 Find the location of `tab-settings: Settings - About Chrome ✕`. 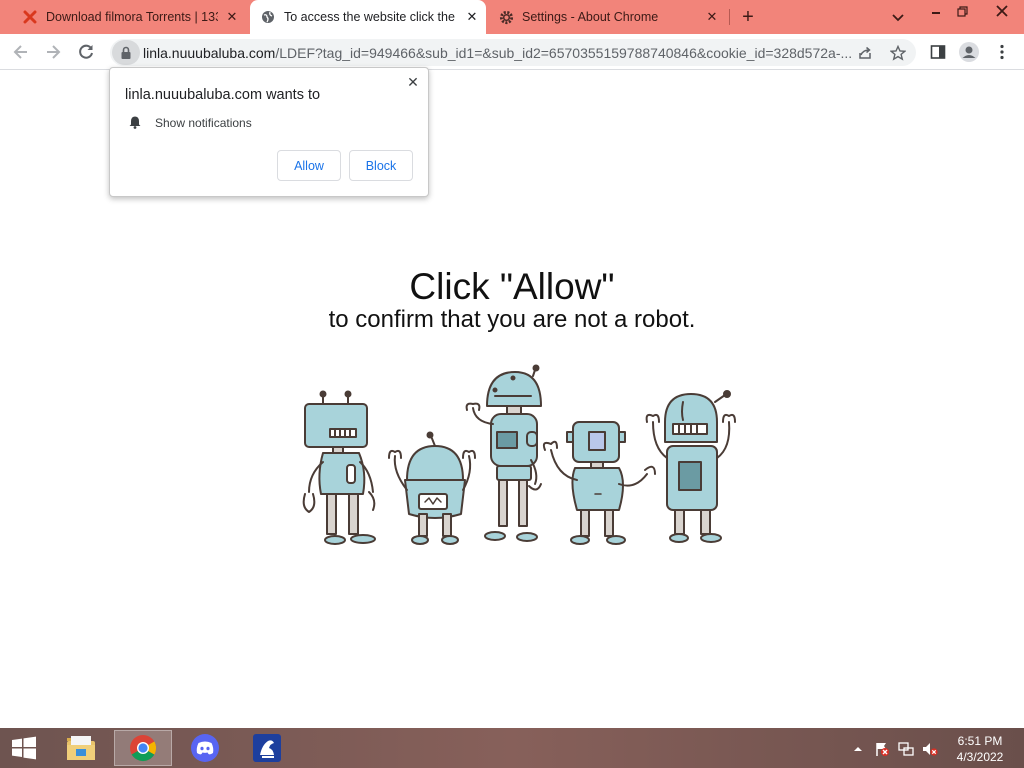

tab-settings: Settings - About Chrome ✕ is located at coordinates (608, 17).